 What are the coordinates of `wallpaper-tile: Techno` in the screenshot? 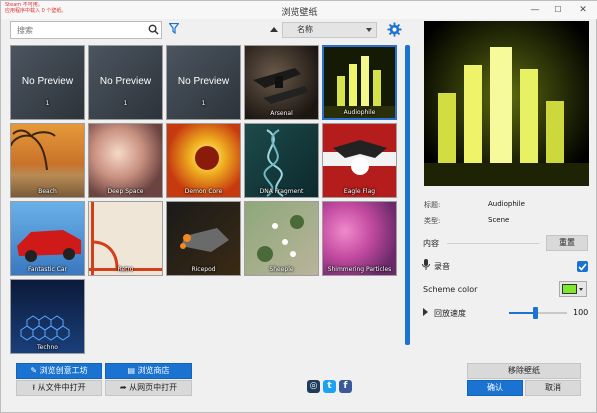 It's located at (47, 316).